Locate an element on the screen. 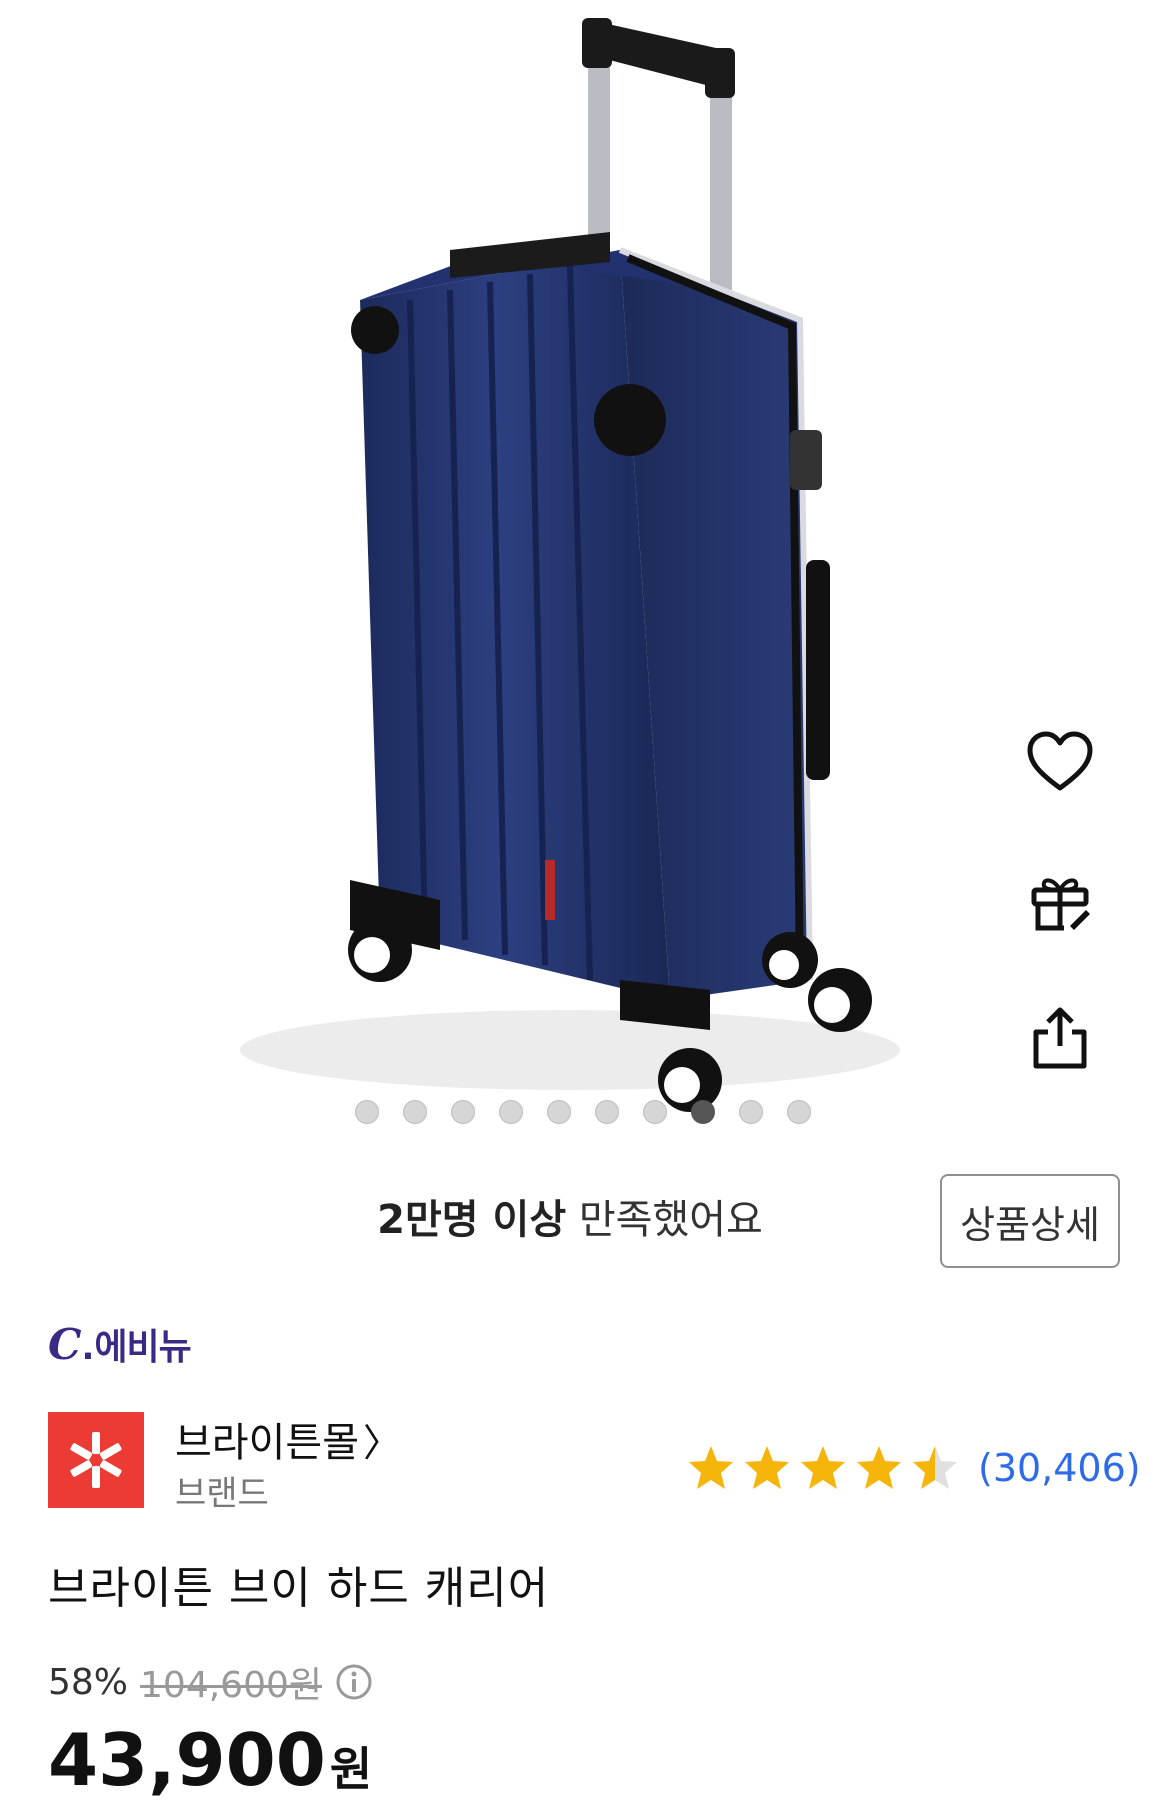 Image resolution: width=1170 pixels, height=1801 pixels. brand-logo-c: C is located at coordinates (65, 1344).